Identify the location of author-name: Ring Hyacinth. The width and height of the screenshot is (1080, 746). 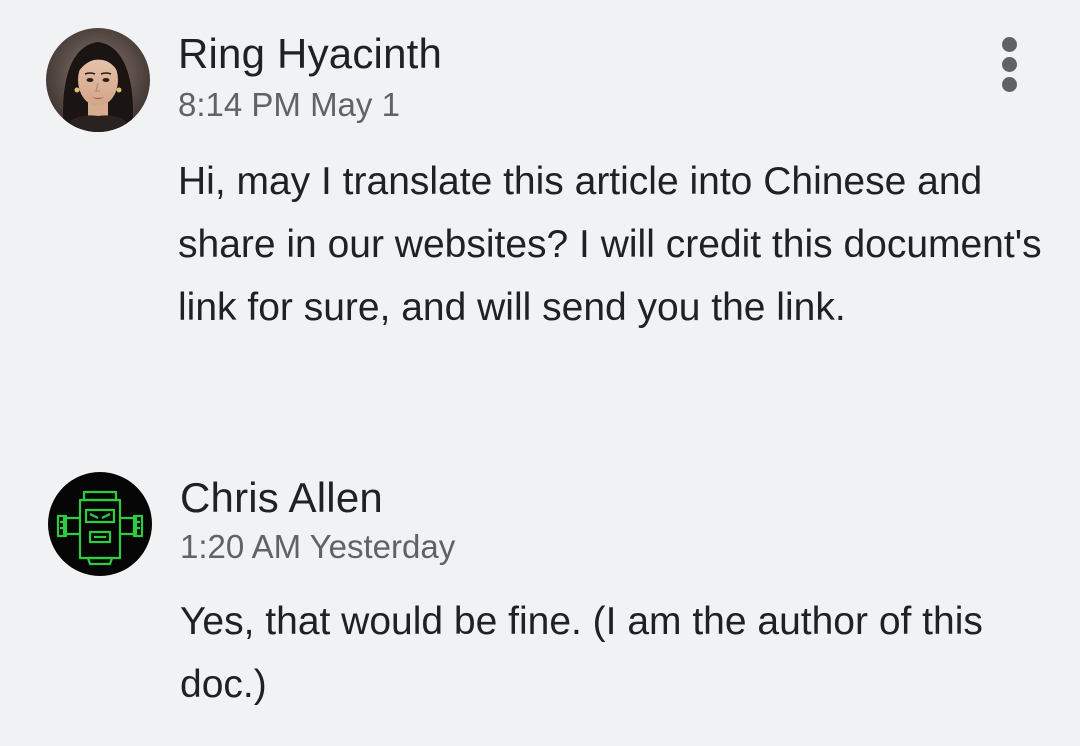
(310, 53).